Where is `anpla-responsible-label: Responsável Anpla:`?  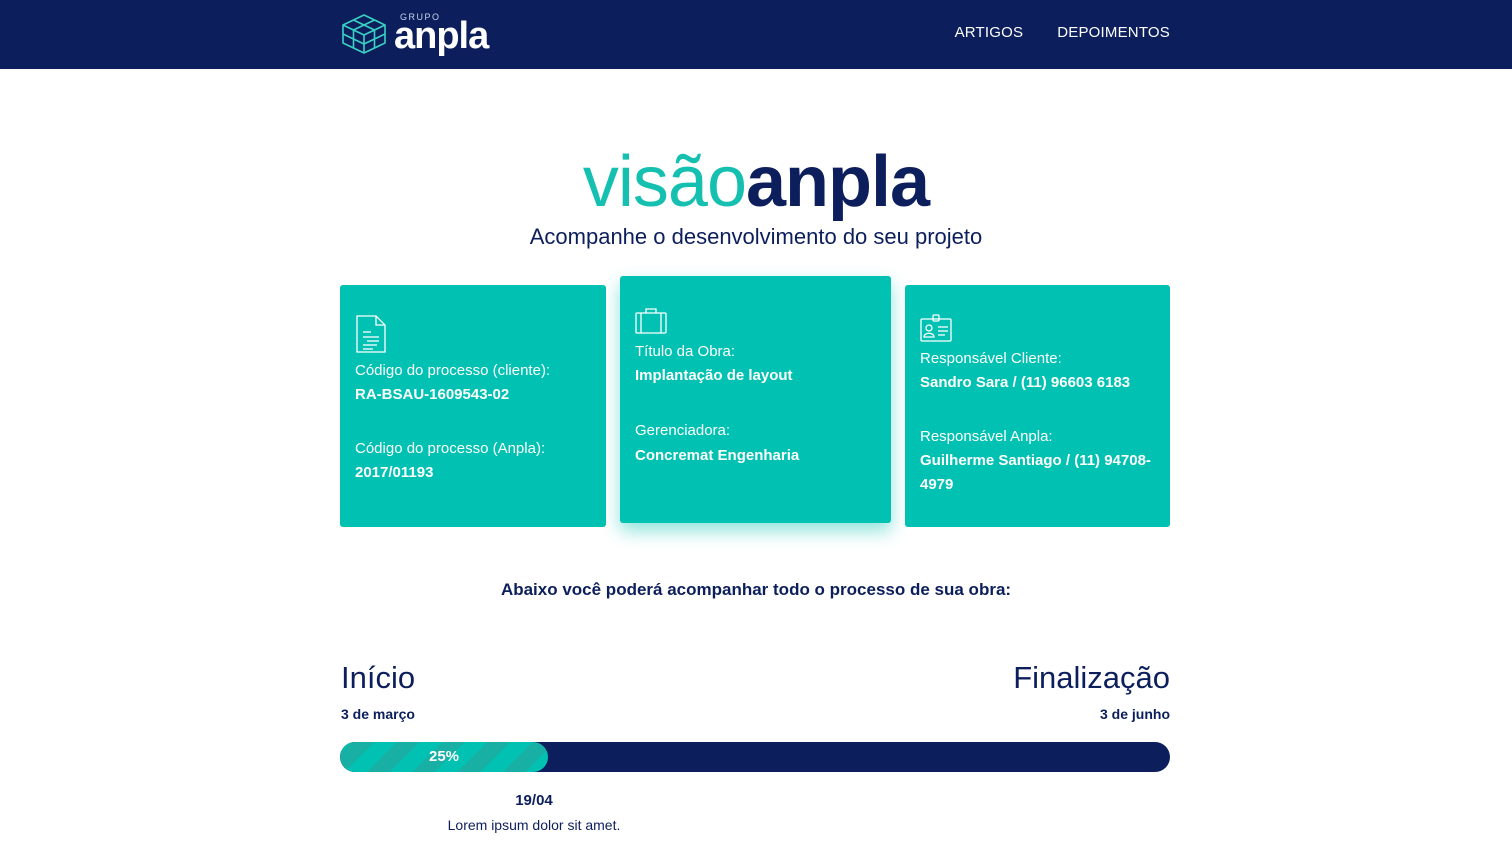
anpla-responsible-label: Responsável Anpla: is located at coordinates (986, 436).